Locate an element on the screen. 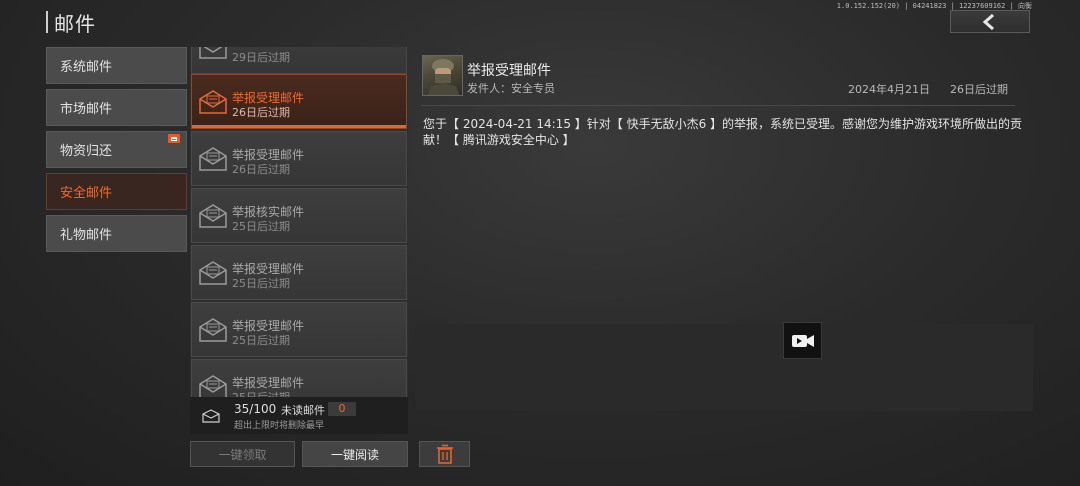 This screenshot has height=486, width=1080. video-button is located at coordinates (802, 340).